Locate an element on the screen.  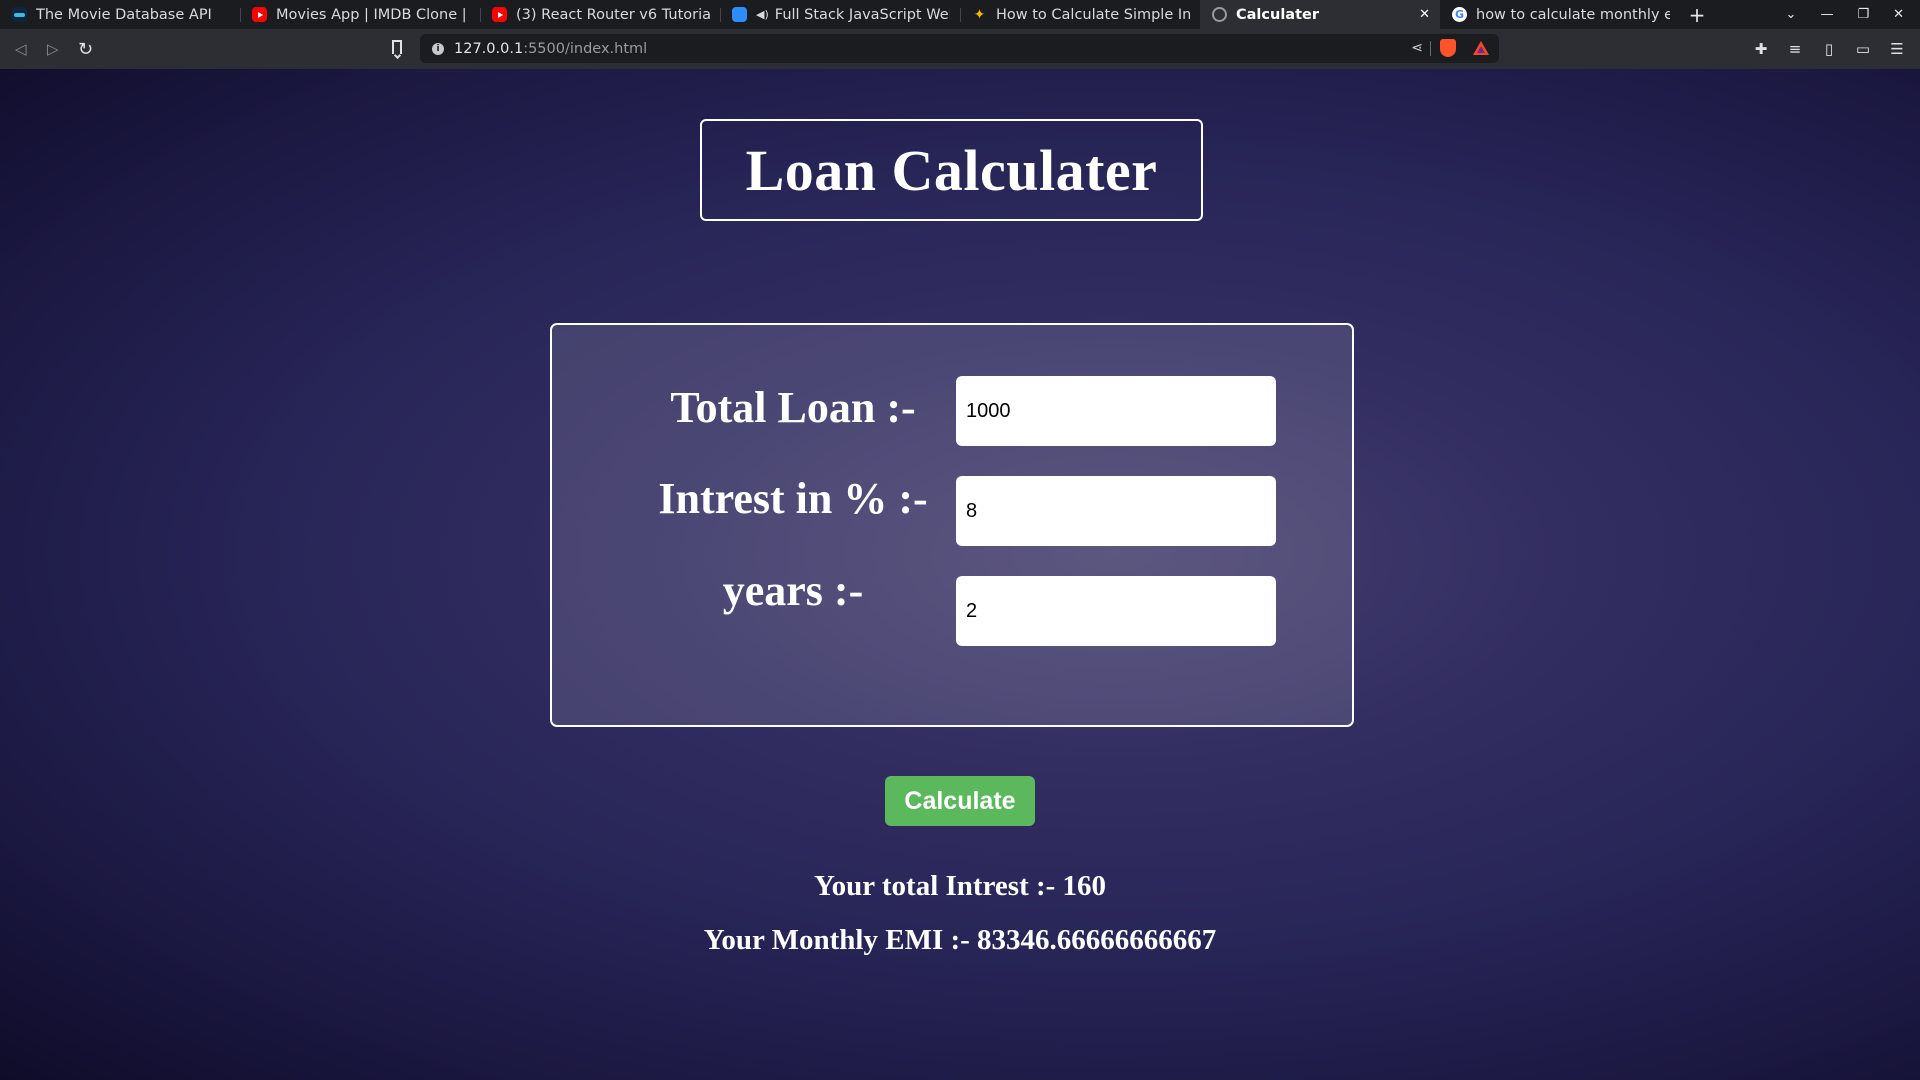
years-label: years :- is located at coordinates (793, 590).